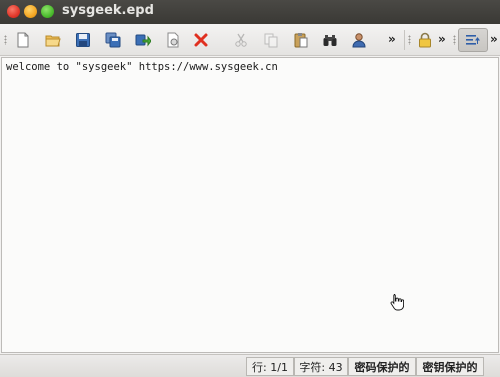  What do you see at coordinates (404, 40) in the screenshot?
I see `toolbar-separator` at bounding box center [404, 40].